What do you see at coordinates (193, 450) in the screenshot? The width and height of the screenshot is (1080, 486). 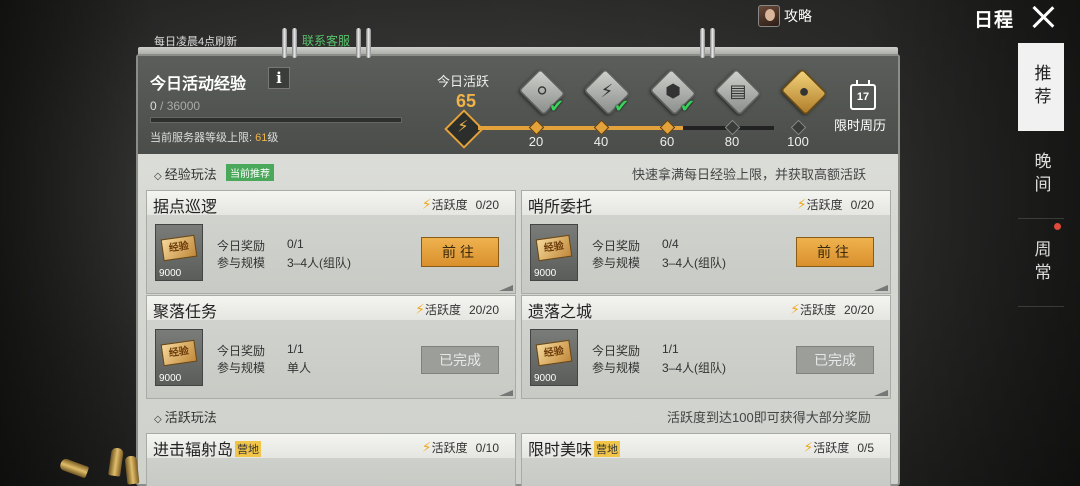 I see `card-name-text: 进击辐射岛` at bounding box center [193, 450].